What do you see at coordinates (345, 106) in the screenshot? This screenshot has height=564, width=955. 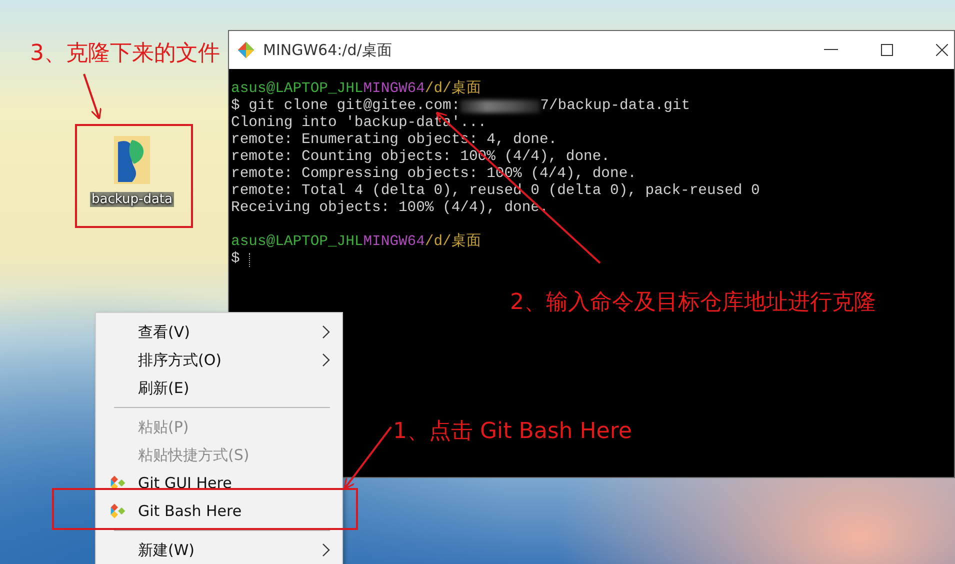 I see `command-text: $ git clone git@gitee.com:` at bounding box center [345, 106].